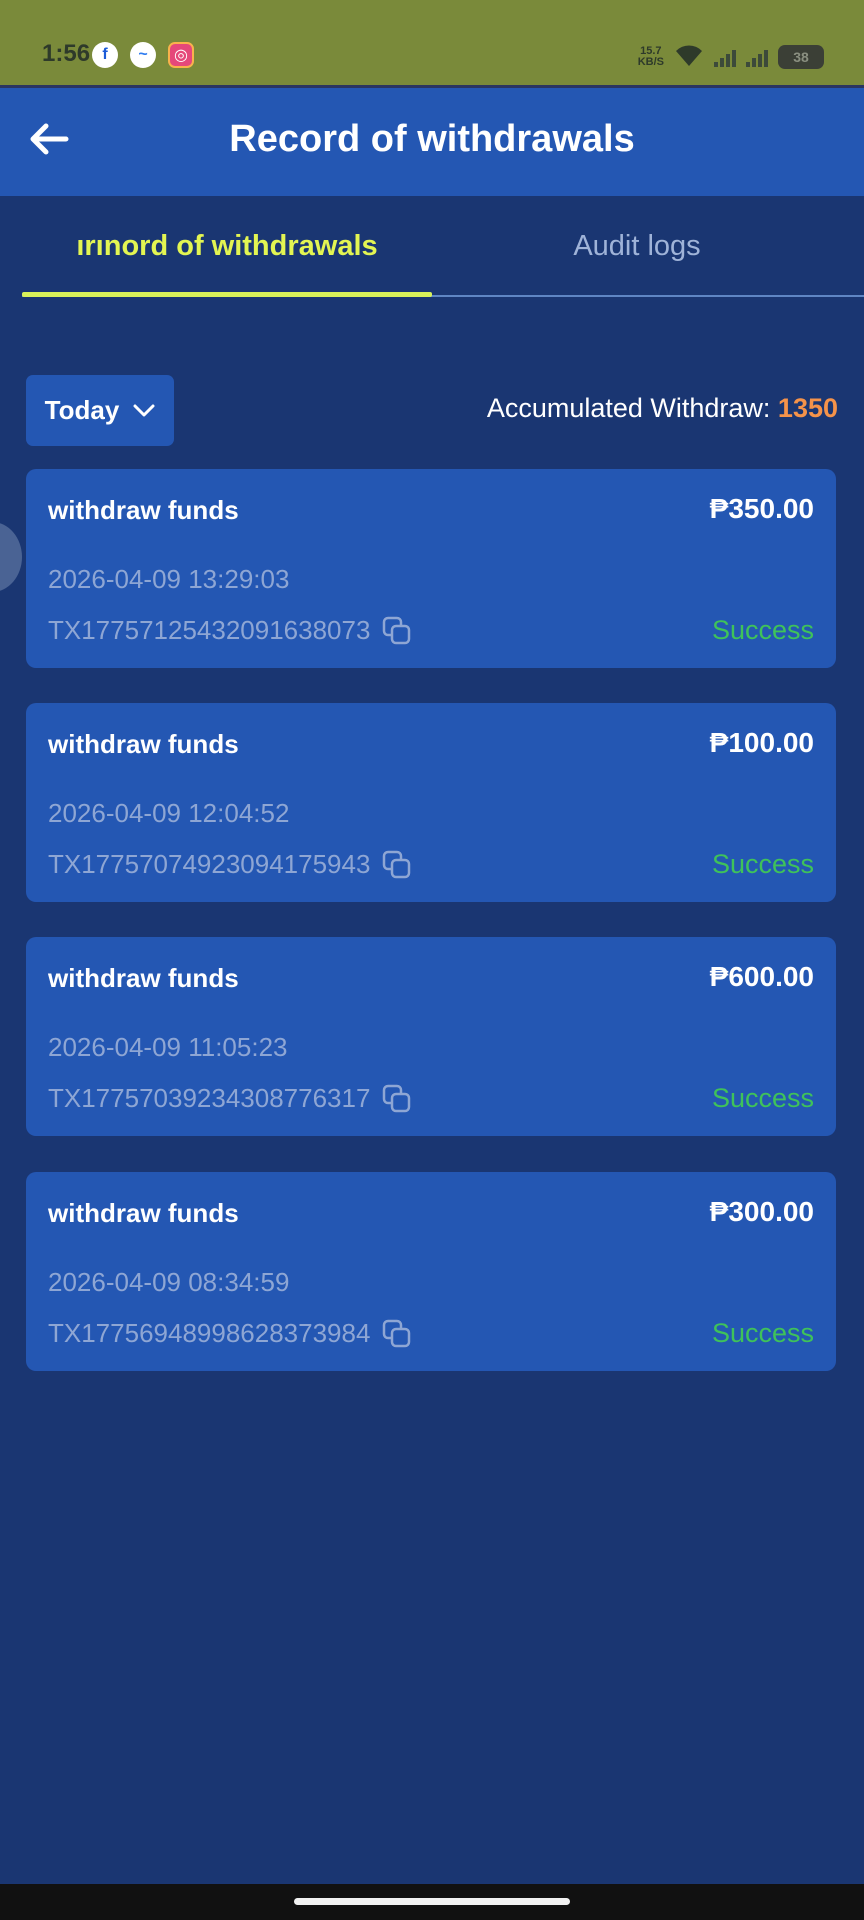 Image resolution: width=864 pixels, height=1920 pixels. I want to click on accumulated-label: Accumulated Withdraw:, so click(632, 408).